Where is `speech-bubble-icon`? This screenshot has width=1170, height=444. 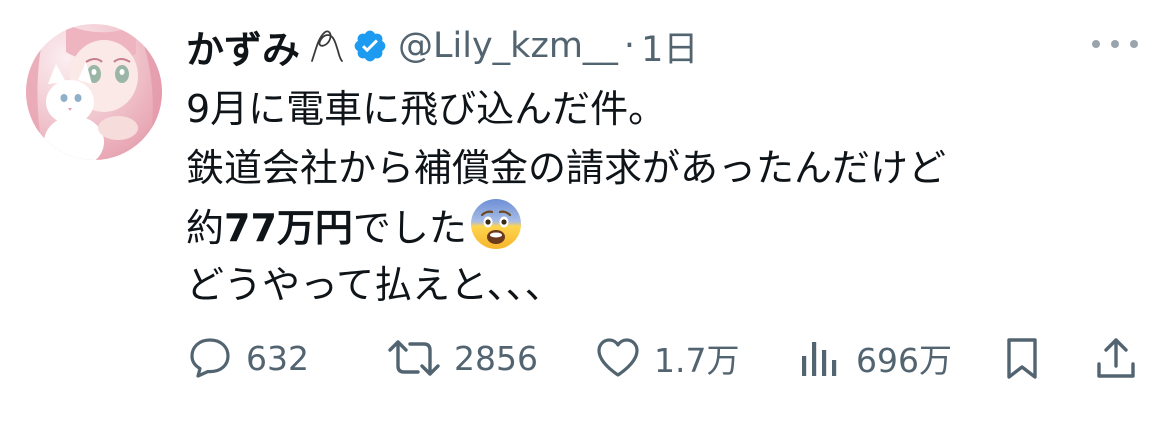
speech-bubble-icon is located at coordinates (210, 358).